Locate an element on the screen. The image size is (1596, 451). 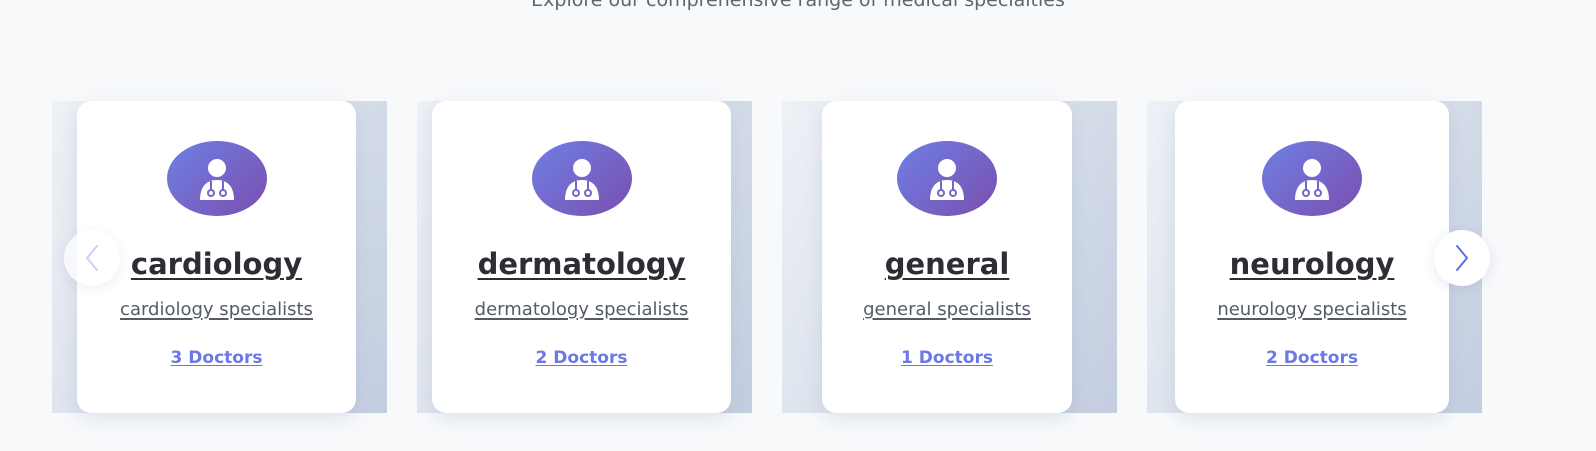
specialty-card-general: general general specialists 1 Doctors is located at coordinates (947, 257).